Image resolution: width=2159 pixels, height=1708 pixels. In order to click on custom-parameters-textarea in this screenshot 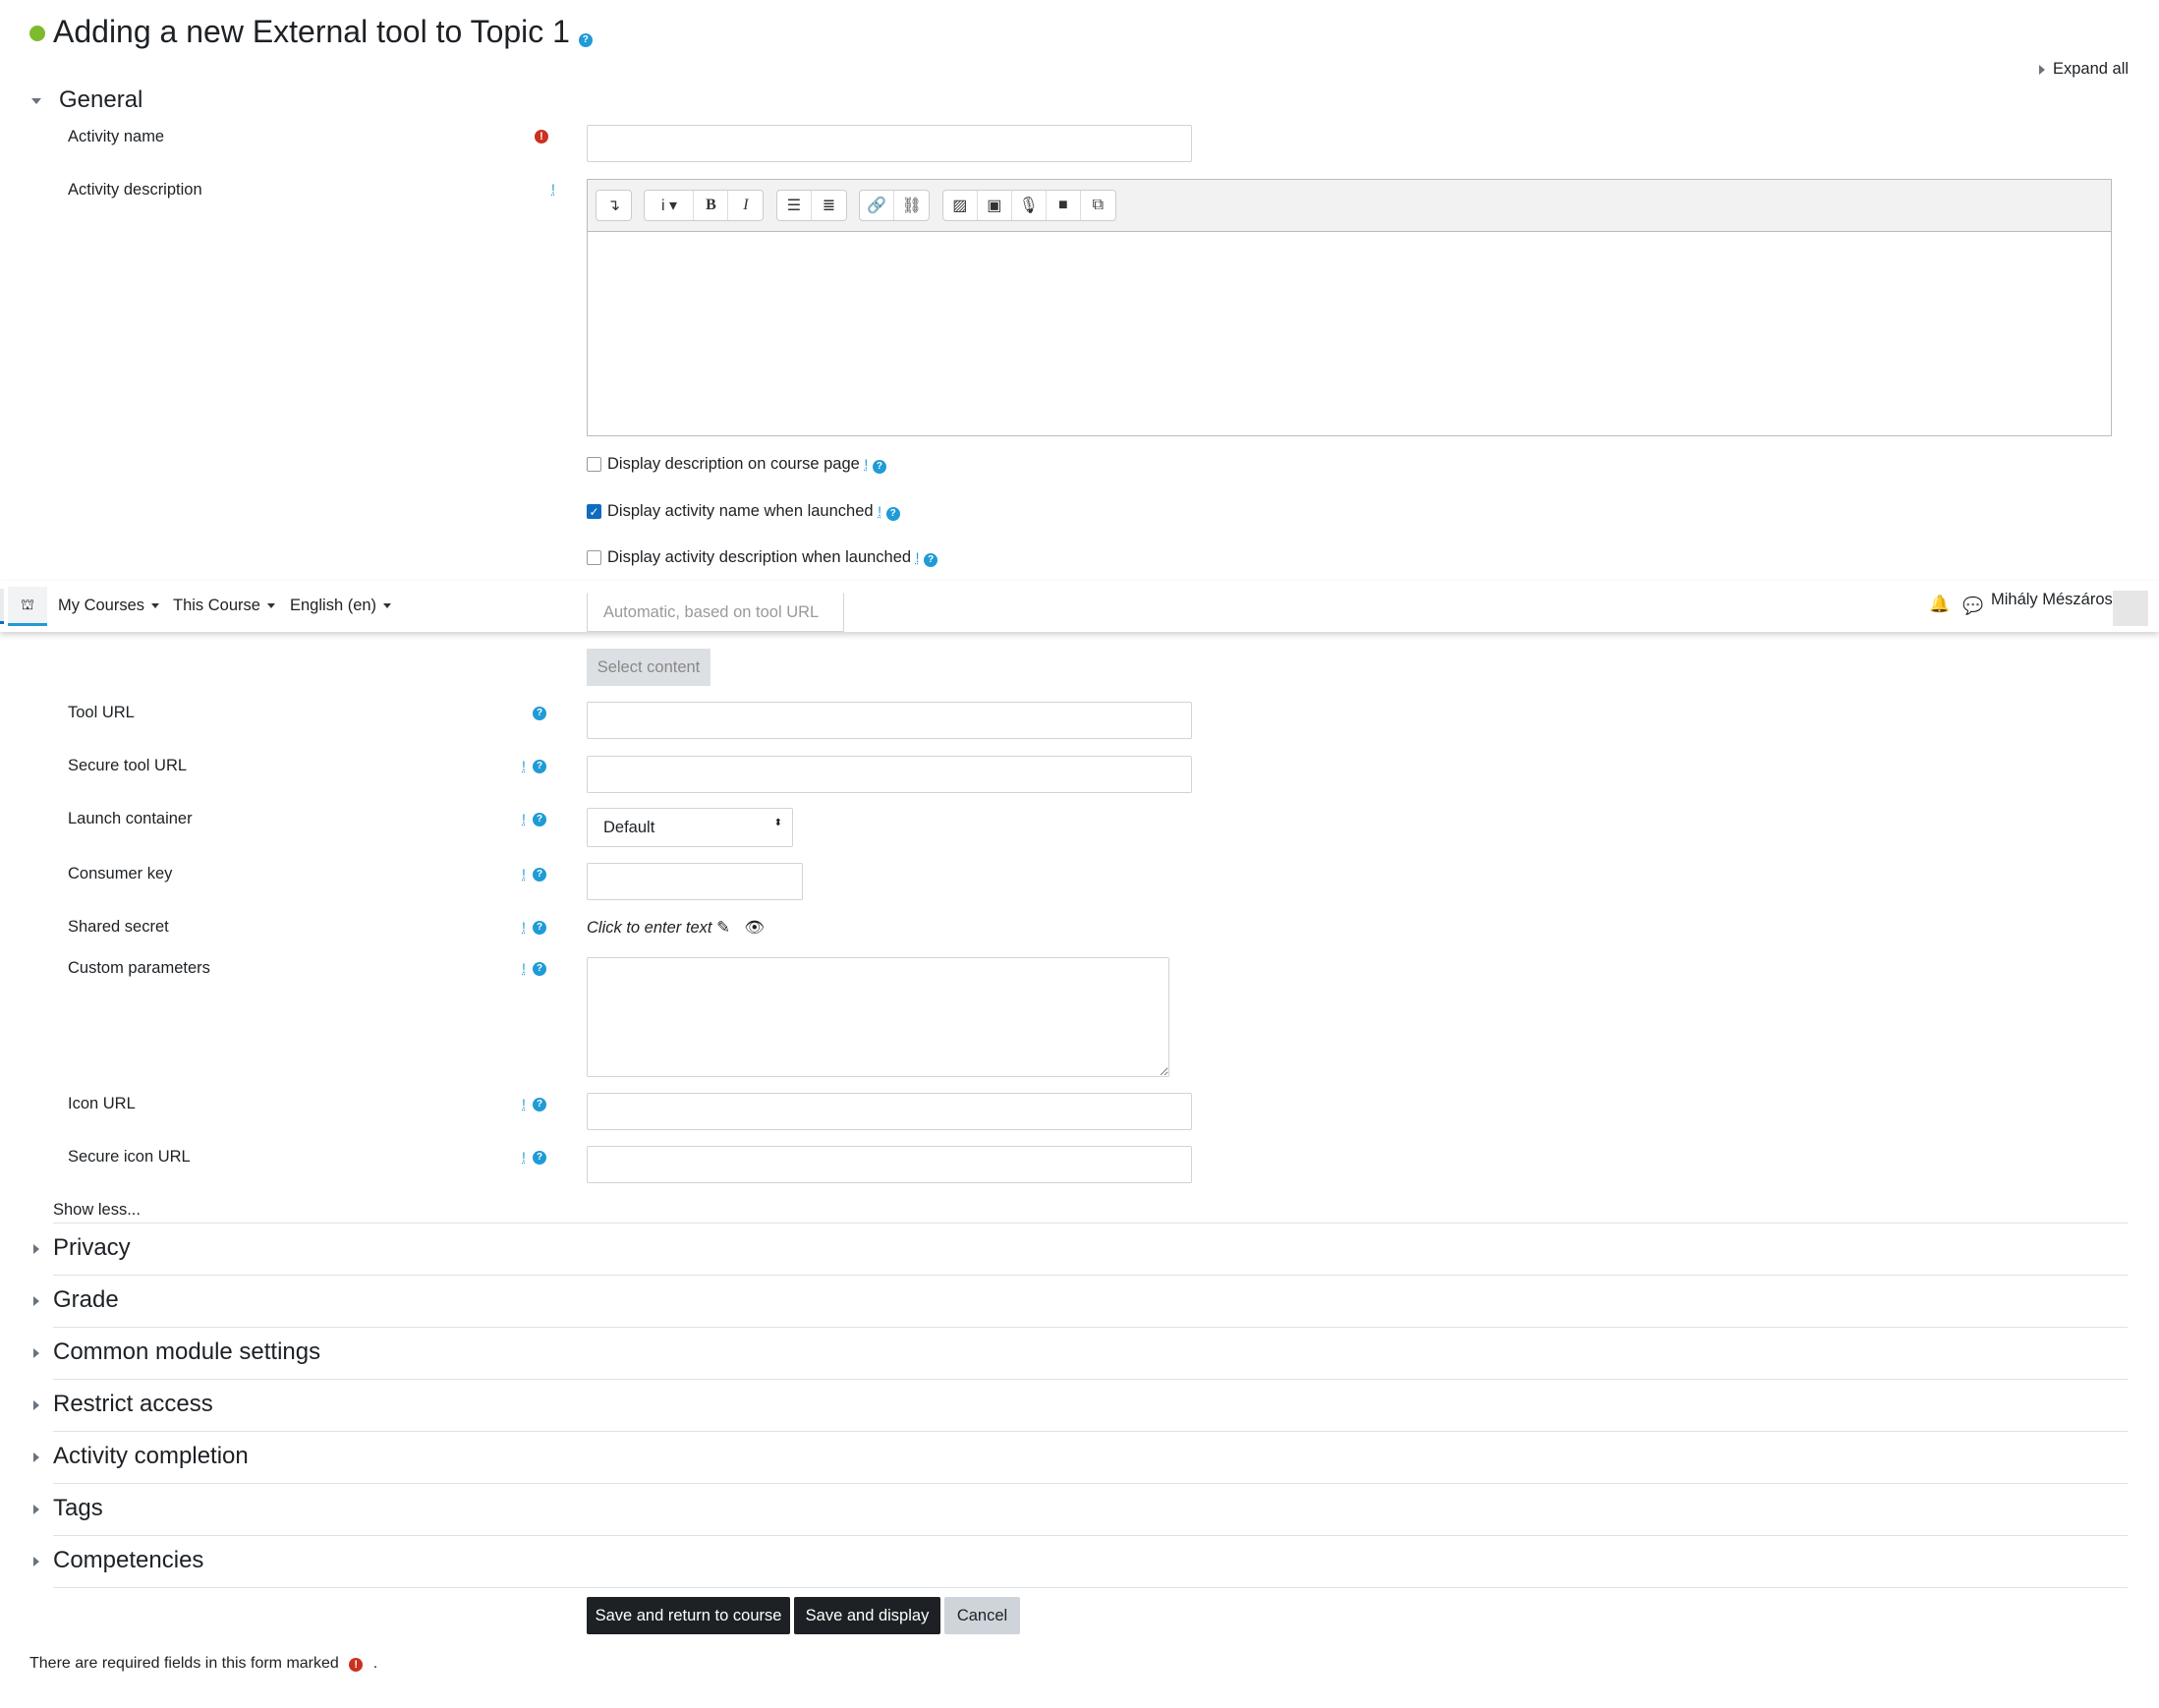, I will do `click(878, 1017)`.